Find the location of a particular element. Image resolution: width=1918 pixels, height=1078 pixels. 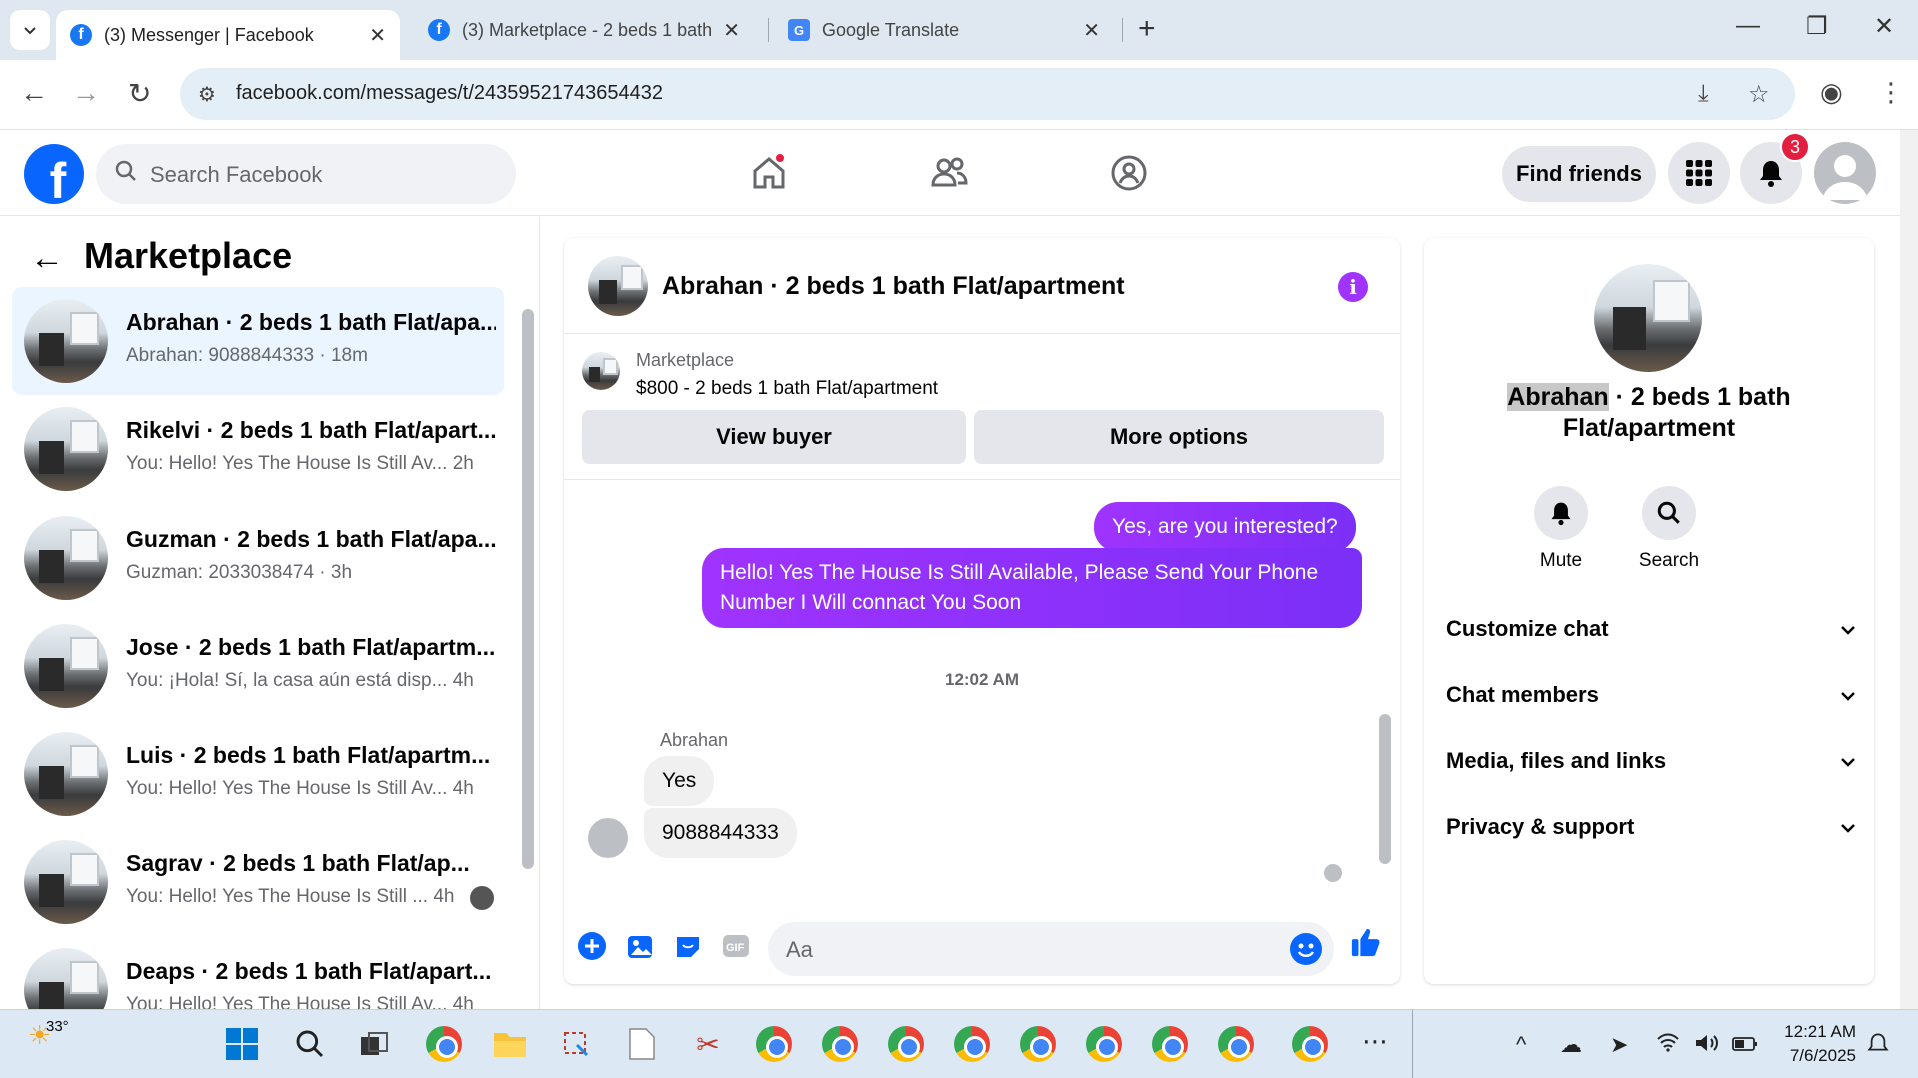

menu-kebab-icon: ⋮ is located at coordinates (1891, 92).